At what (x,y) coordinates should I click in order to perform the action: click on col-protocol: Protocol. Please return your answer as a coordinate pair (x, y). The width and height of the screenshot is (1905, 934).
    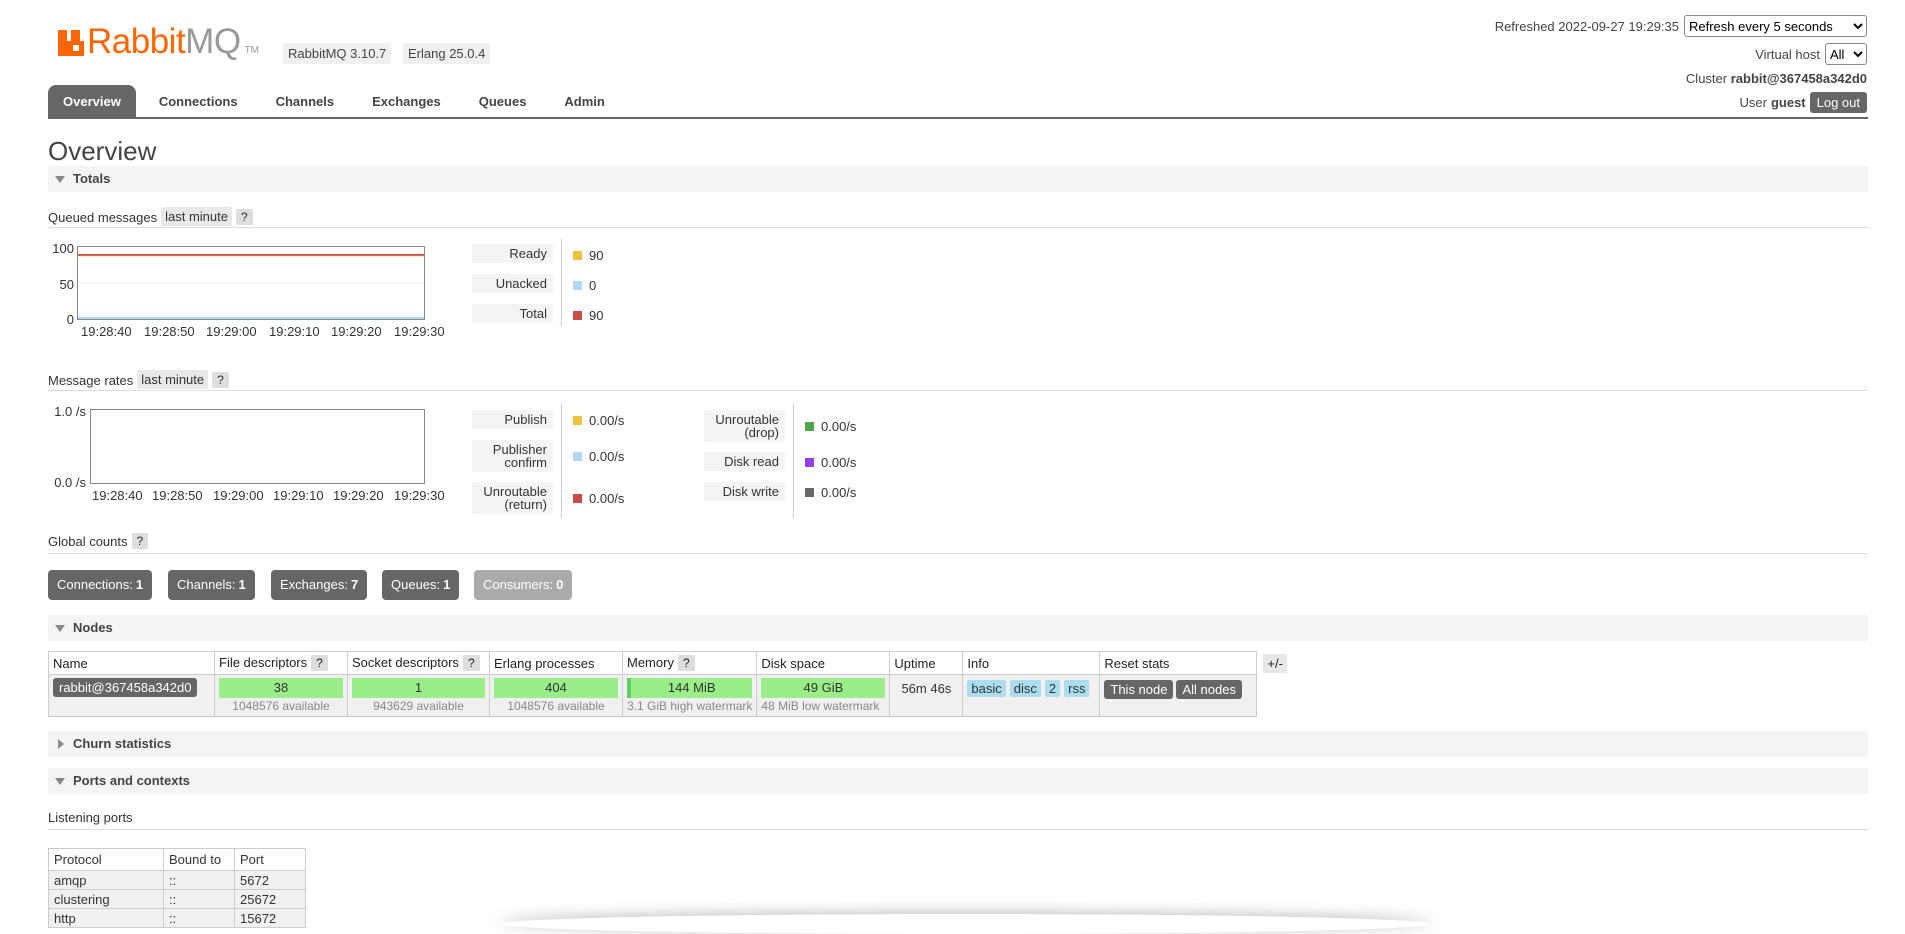
    Looking at the image, I should click on (106, 859).